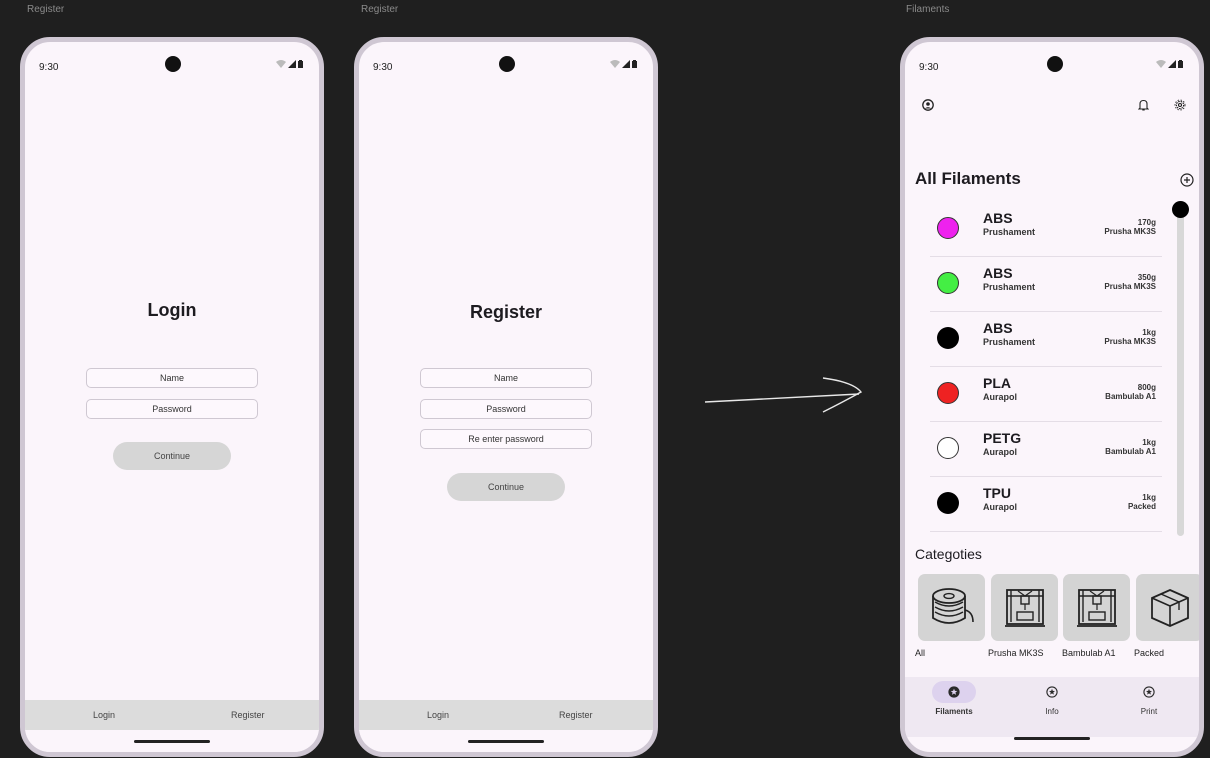 The height and width of the screenshot is (758, 1210). I want to click on category-prusha-mk3s, so click(1024, 607).